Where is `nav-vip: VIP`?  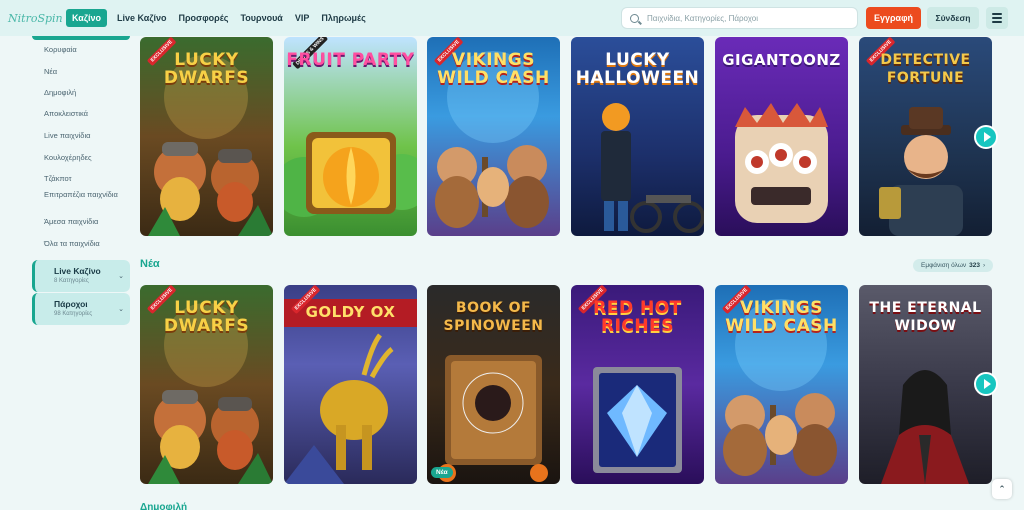 nav-vip: VIP is located at coordinates (302, 18).